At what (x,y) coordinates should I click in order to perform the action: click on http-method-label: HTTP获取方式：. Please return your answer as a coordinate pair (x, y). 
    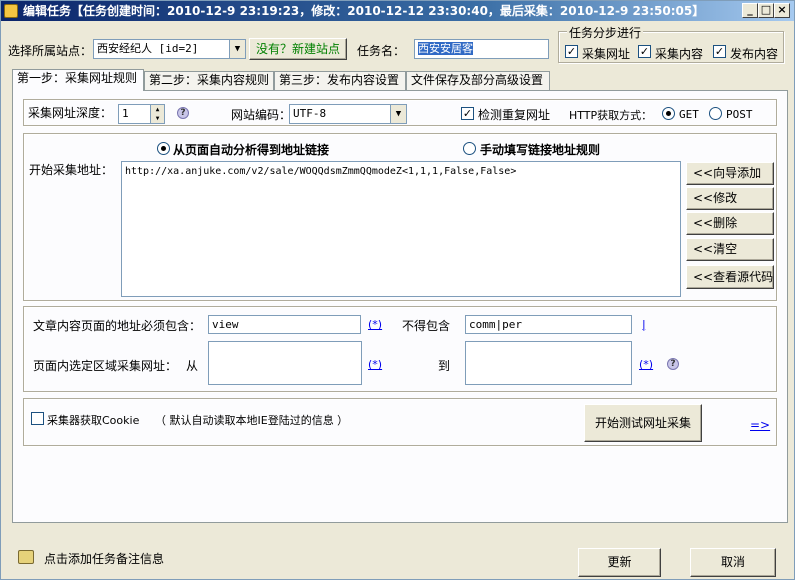
    Looking at the image, I should click on (611, 115).